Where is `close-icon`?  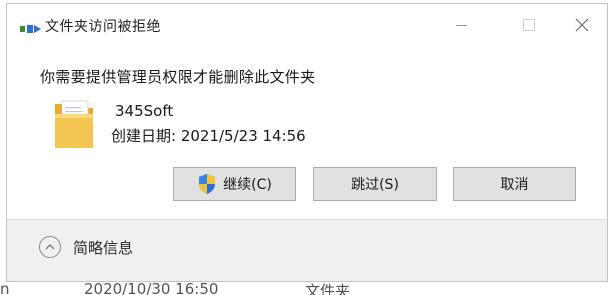 close-icon is located at coordinates (582, 25).